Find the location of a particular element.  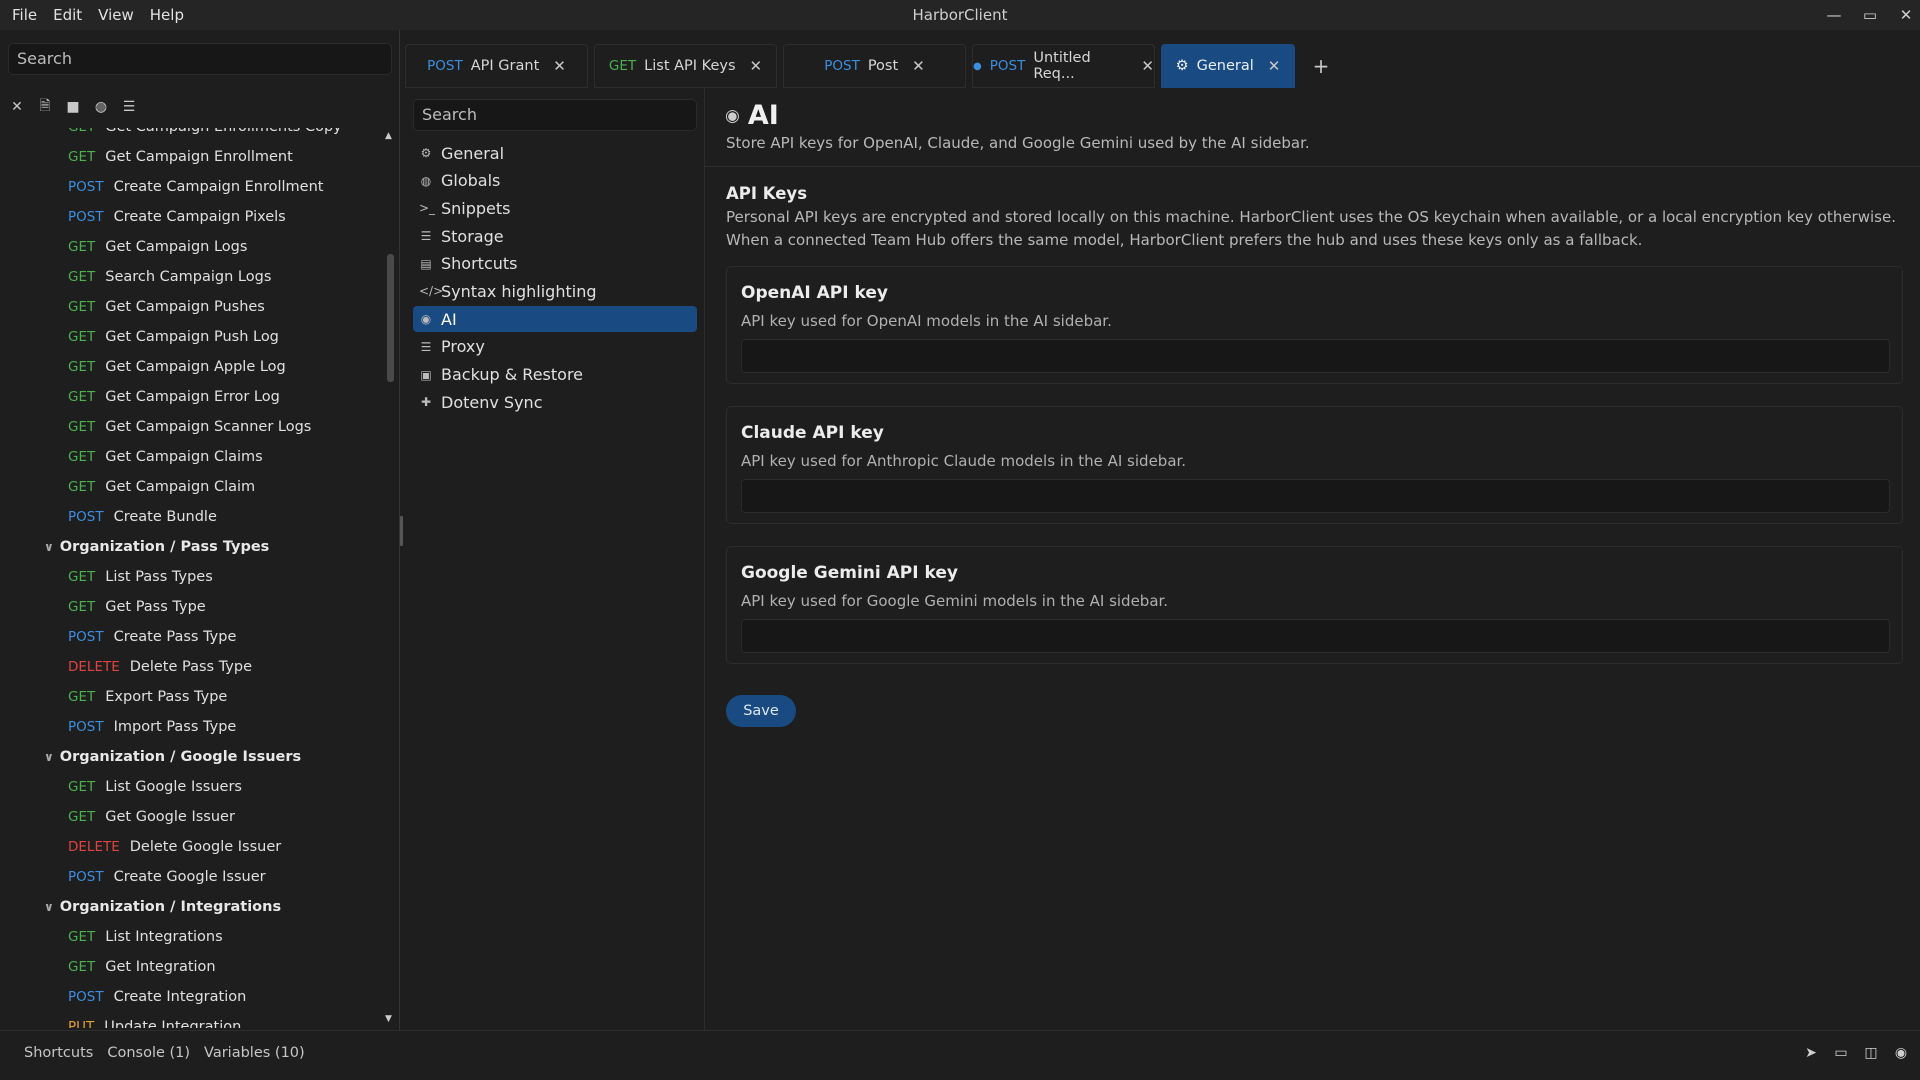

request-name: Import Pass Type is located at coordinates (175, 727).